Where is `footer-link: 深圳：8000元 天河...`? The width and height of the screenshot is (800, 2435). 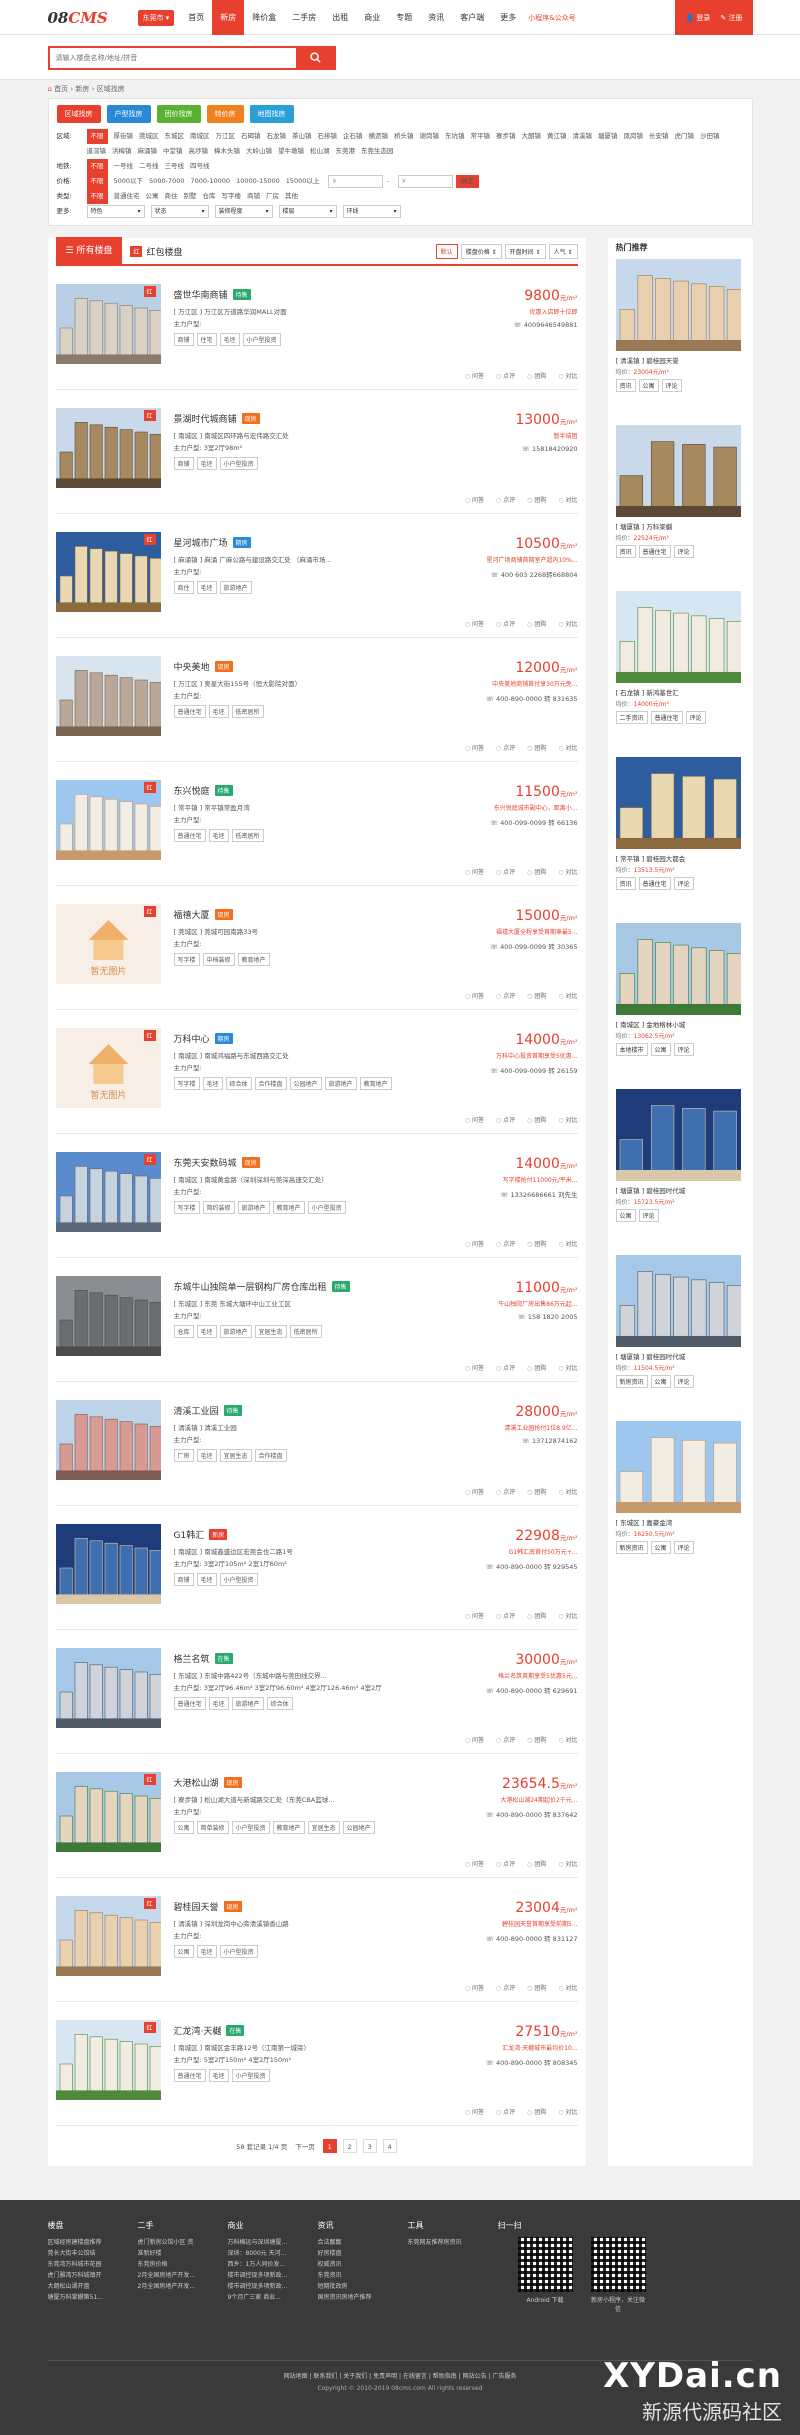
footer-link: 深圳：8000元 天河... is located at coordinates (273, 2253).